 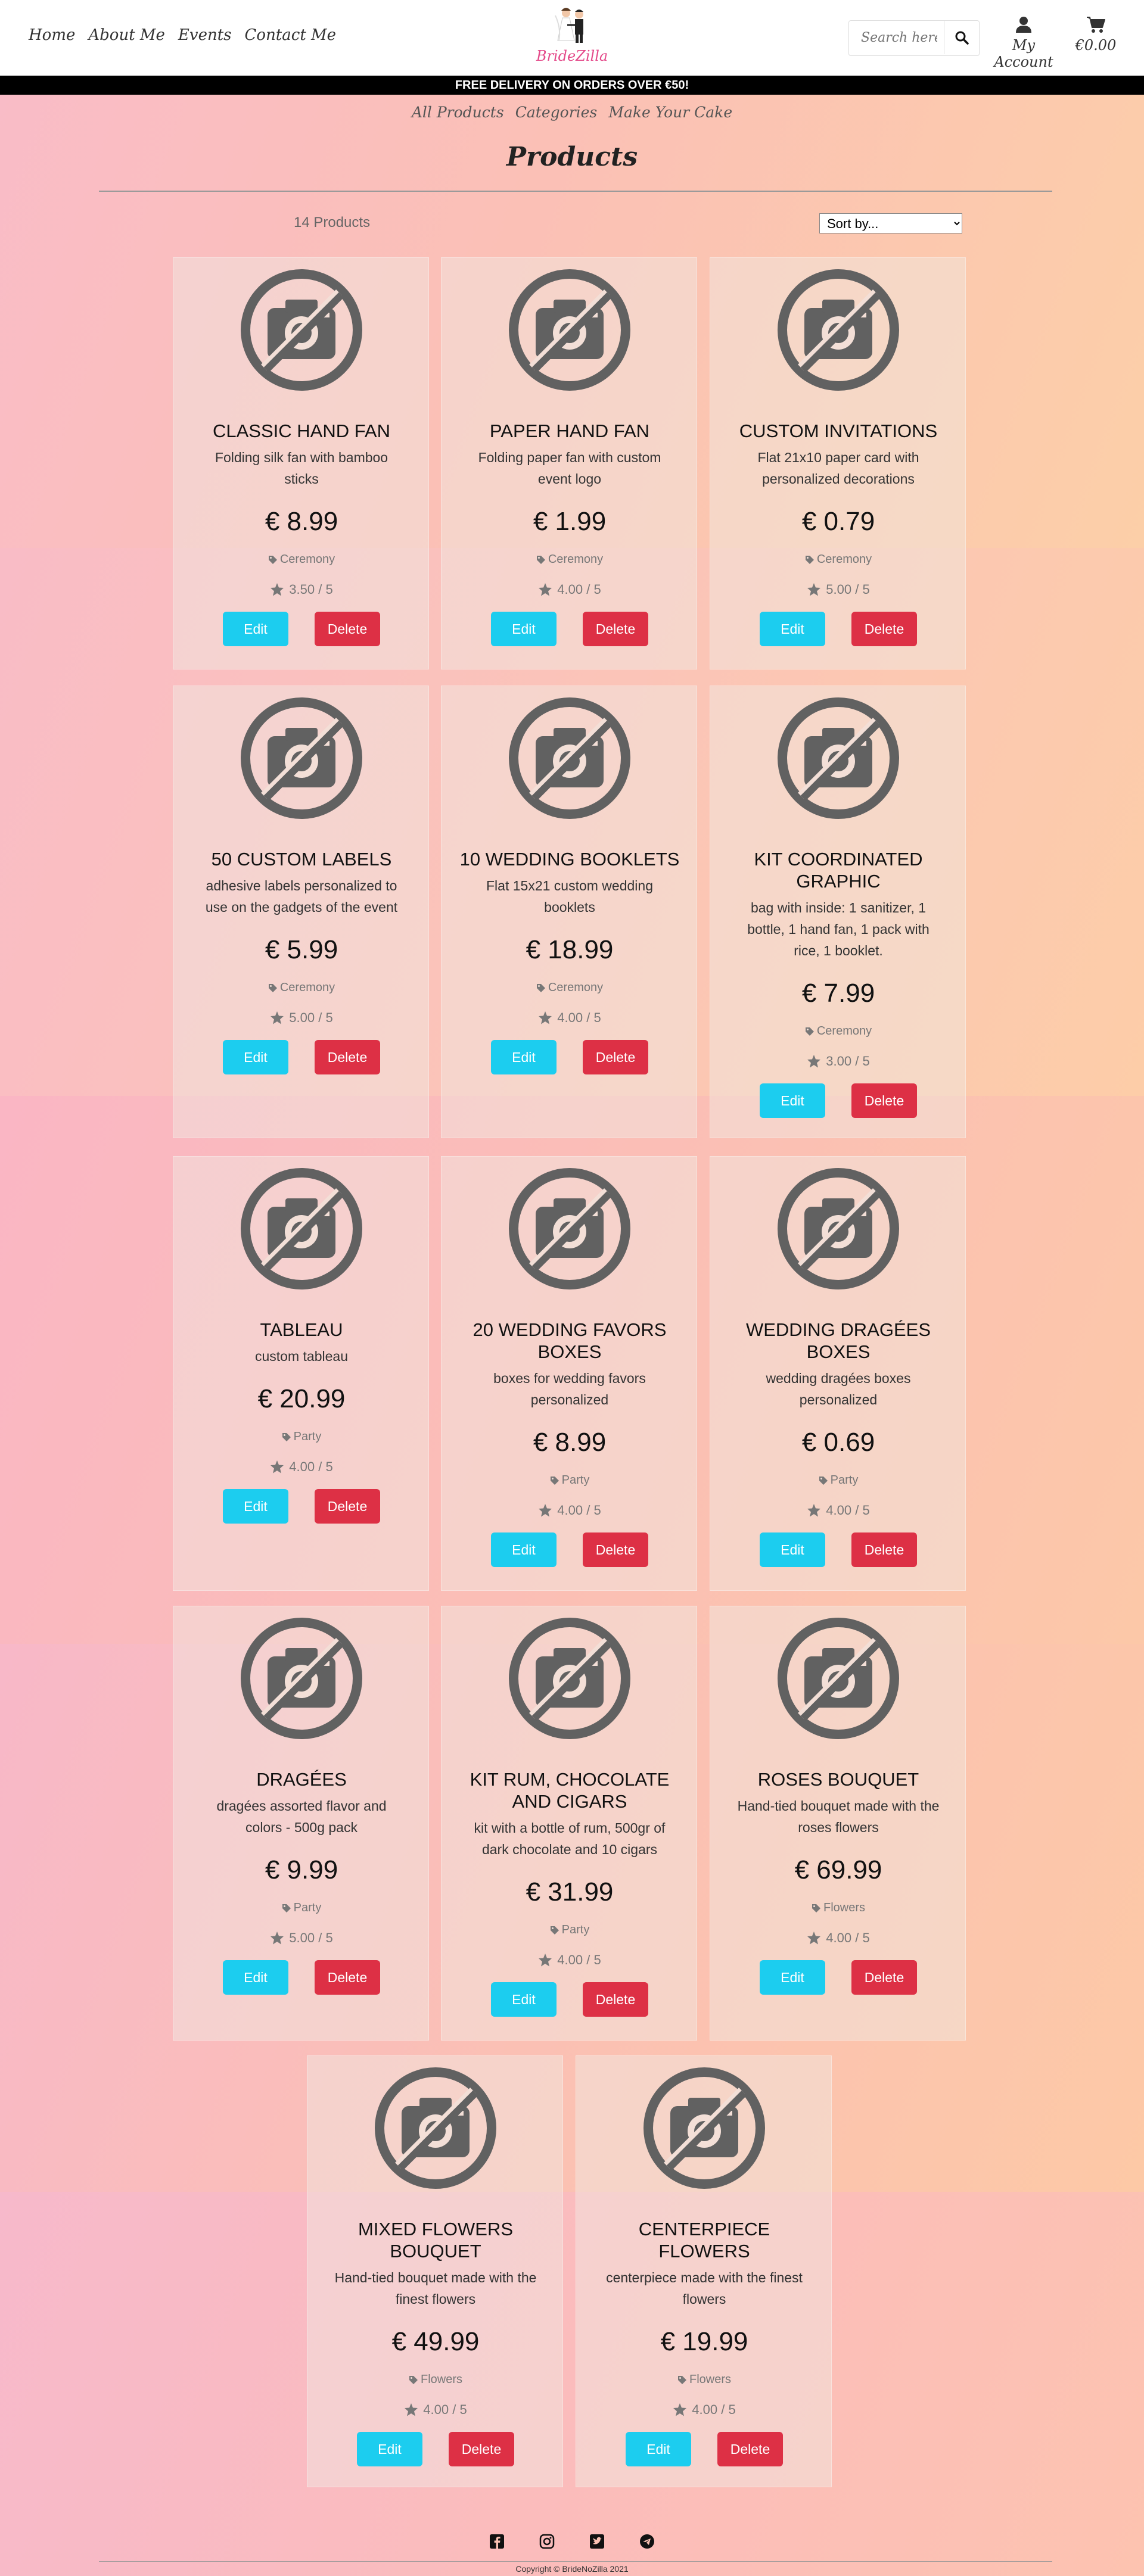 I want to click on nav-contact-link: Contact Me, so click(x=291, y=35).